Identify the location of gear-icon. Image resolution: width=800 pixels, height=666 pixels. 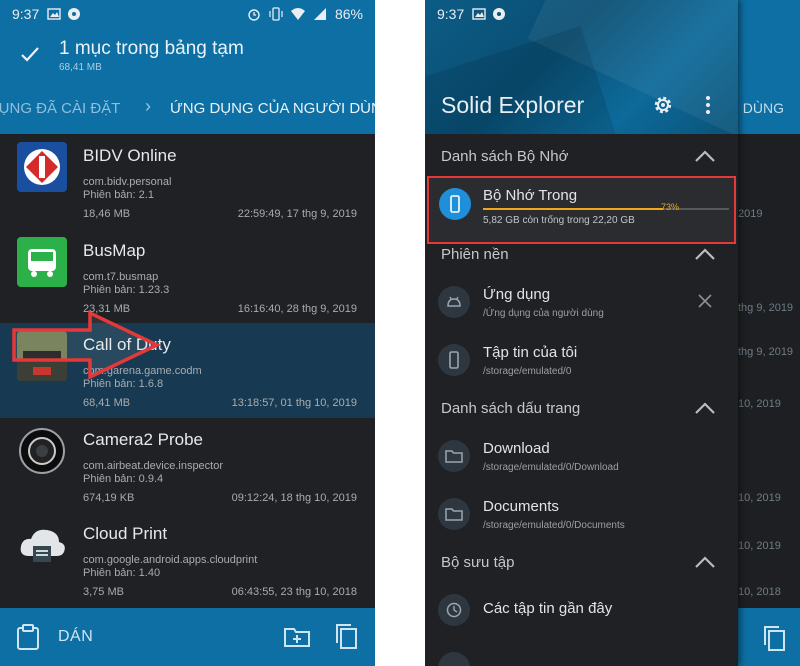
(663, 105).